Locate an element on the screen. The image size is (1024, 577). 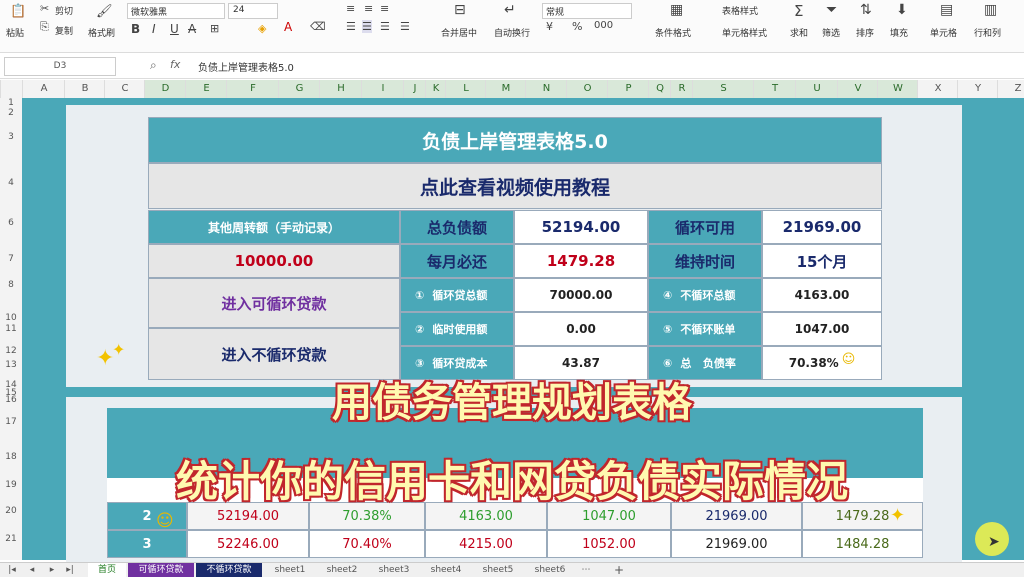
fill-button: 填充 is located at coordinates (899, 32).